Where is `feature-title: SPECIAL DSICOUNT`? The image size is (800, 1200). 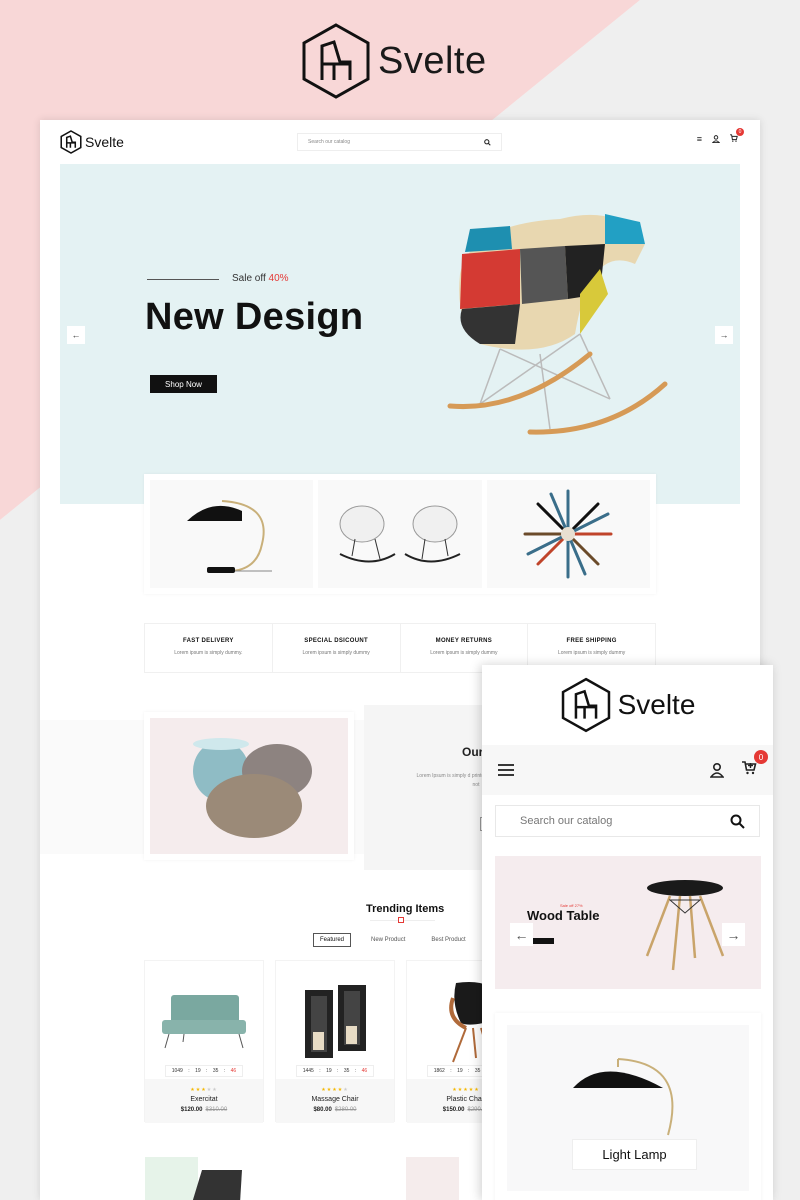
feature-title: SPECIAL DSICOUNT is located at coordinates (336, 641).